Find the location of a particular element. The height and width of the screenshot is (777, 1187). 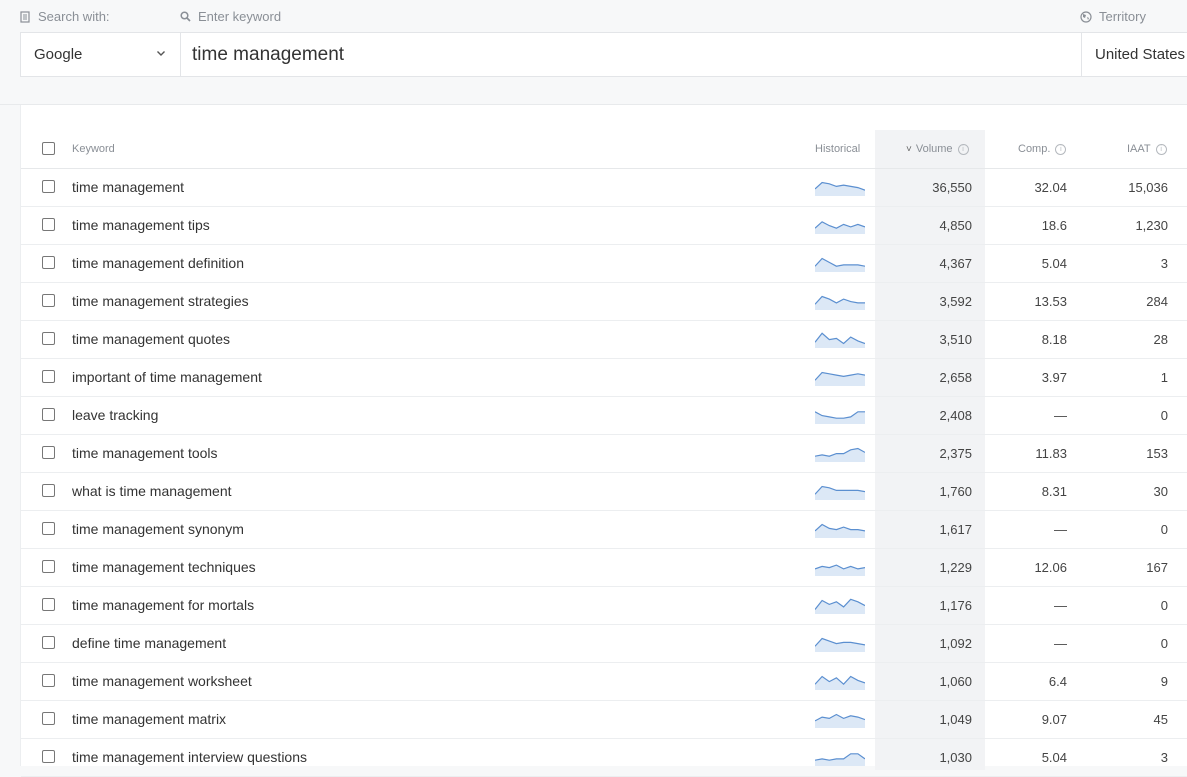

table-row: time management synonym 1,617 — 0 is located at coordinates (604, 530).